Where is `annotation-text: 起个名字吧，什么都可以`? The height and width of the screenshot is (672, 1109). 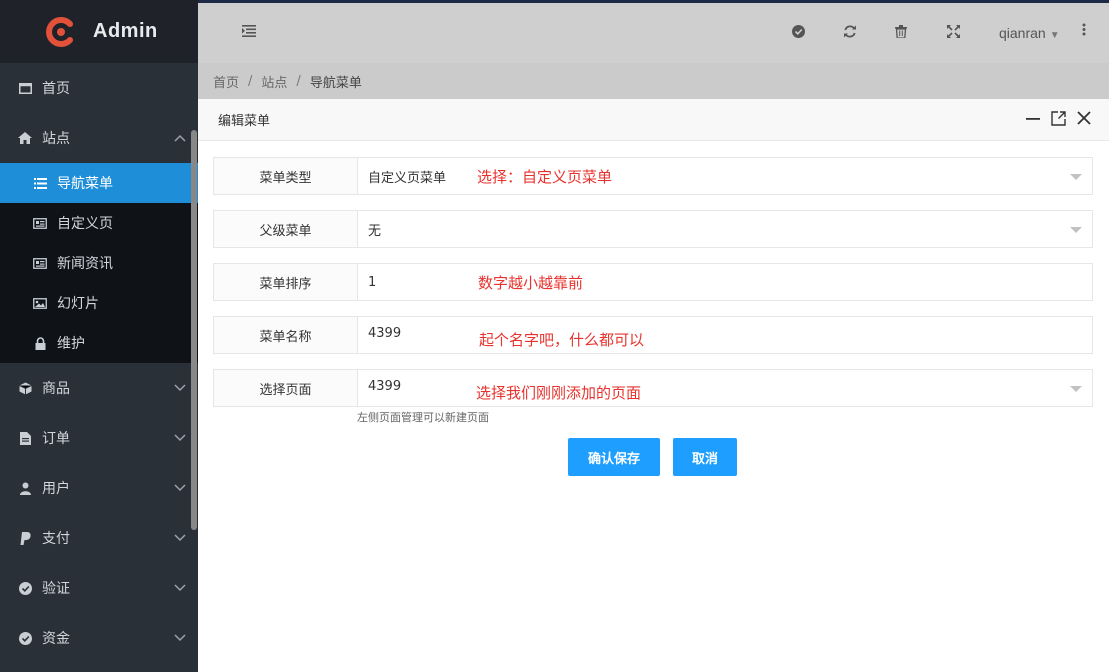 annotation-text: 起个名字吧，什么都可以 is located at coordinates (562, 340).